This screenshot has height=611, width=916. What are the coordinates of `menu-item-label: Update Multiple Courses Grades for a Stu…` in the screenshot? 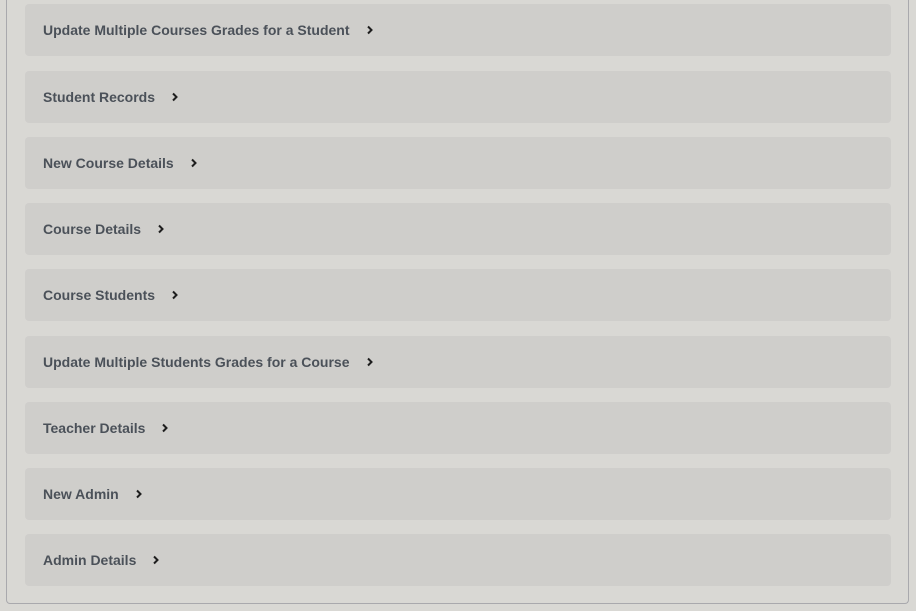 It's located at (196, 30).